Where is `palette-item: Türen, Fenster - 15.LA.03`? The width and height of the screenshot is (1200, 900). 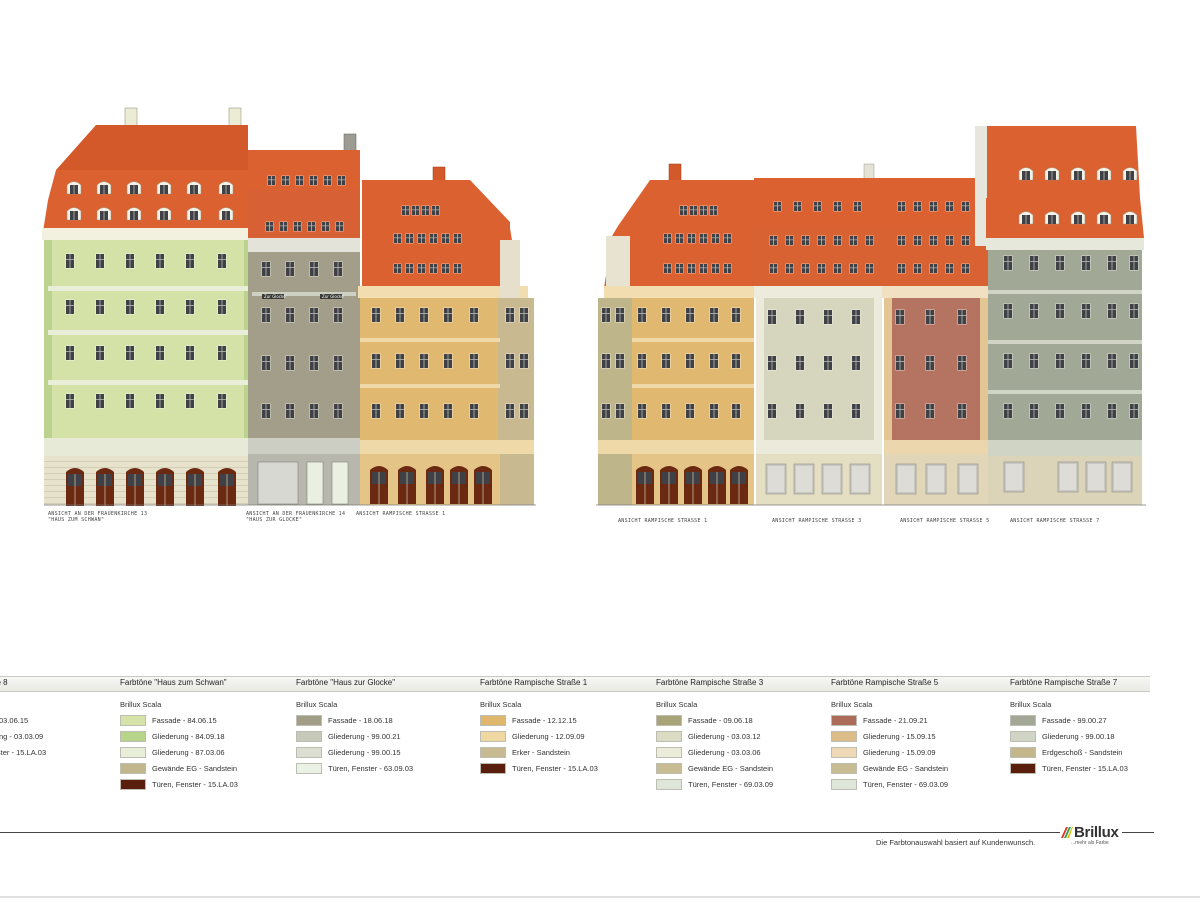
palette-item: Türen, Fenster - 15.LA.03 is located at coordinates (570, 768).